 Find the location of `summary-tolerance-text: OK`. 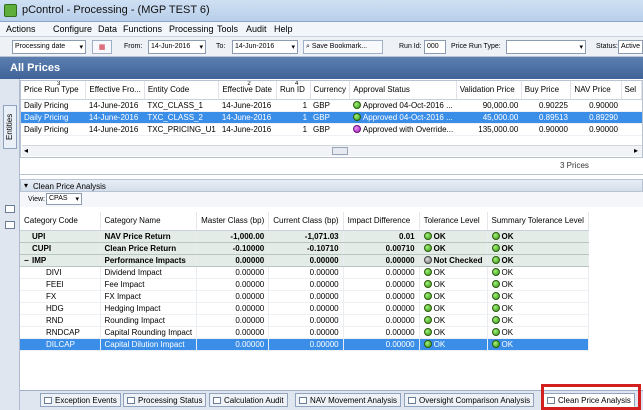

summary-tolerance-text: OK is located at coordinates (507, 260).